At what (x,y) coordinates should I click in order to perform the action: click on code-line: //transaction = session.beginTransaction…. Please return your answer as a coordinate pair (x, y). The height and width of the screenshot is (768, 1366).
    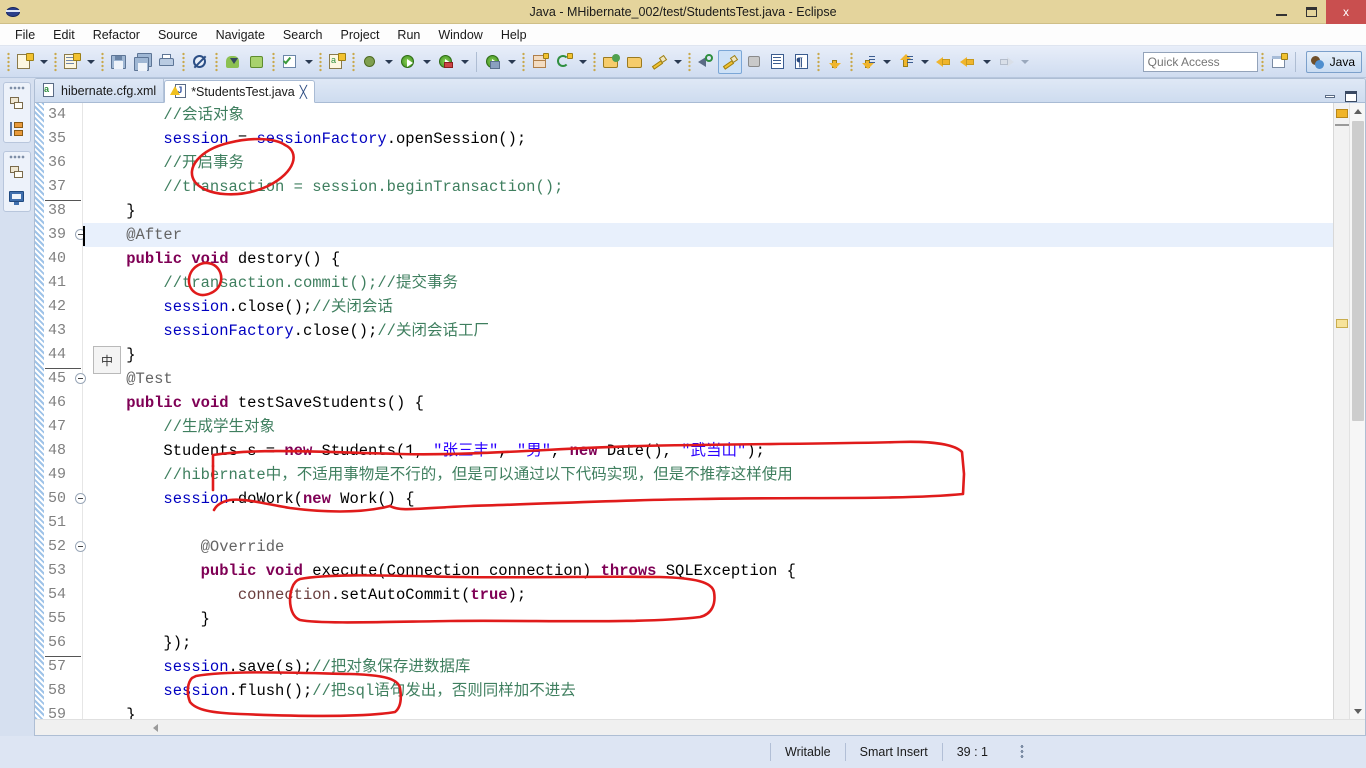
    Looking at the image, I should click on (708, 187).